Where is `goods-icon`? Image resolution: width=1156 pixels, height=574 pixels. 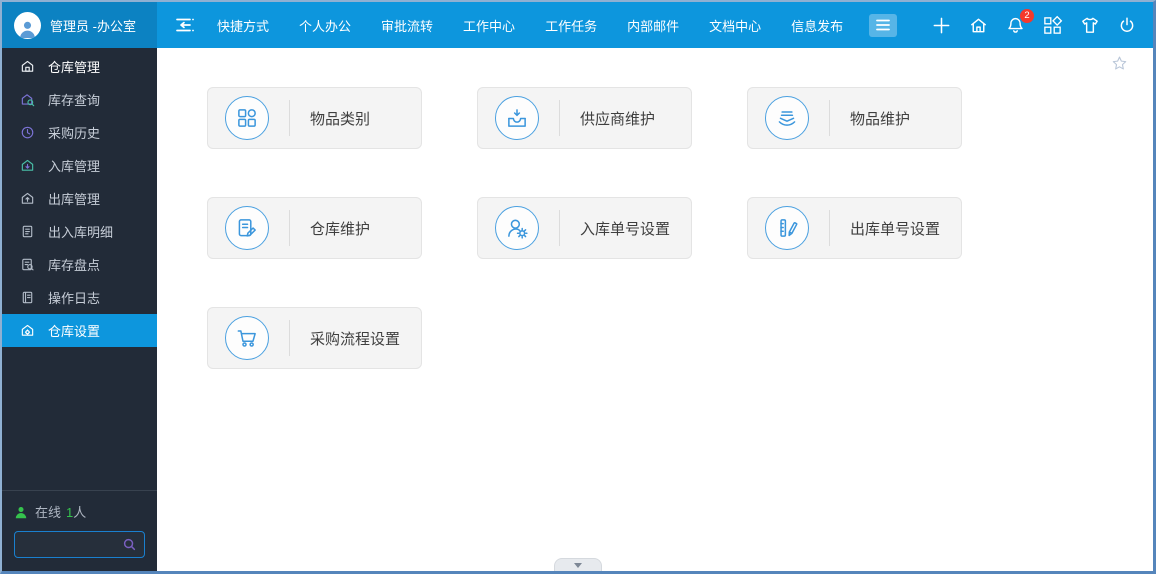 goods-icon is located at coordinates (787, 118).